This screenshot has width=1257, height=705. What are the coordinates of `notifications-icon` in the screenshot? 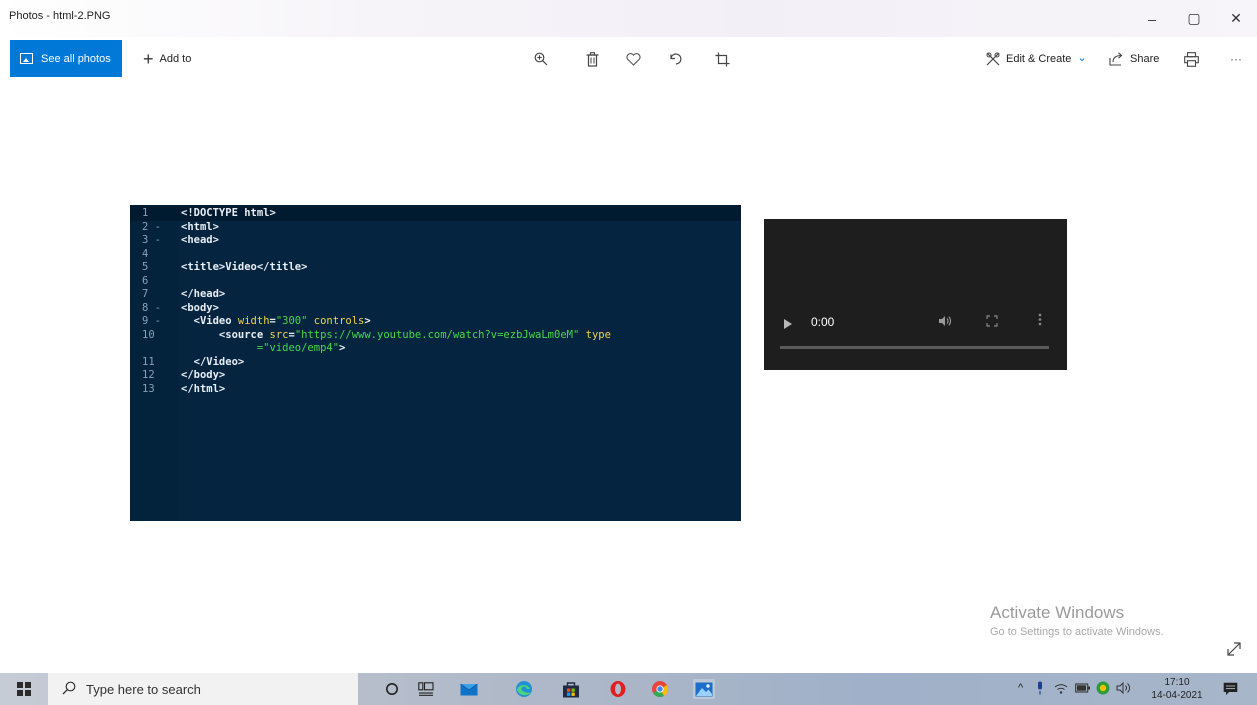 It's located at (1230, 689).